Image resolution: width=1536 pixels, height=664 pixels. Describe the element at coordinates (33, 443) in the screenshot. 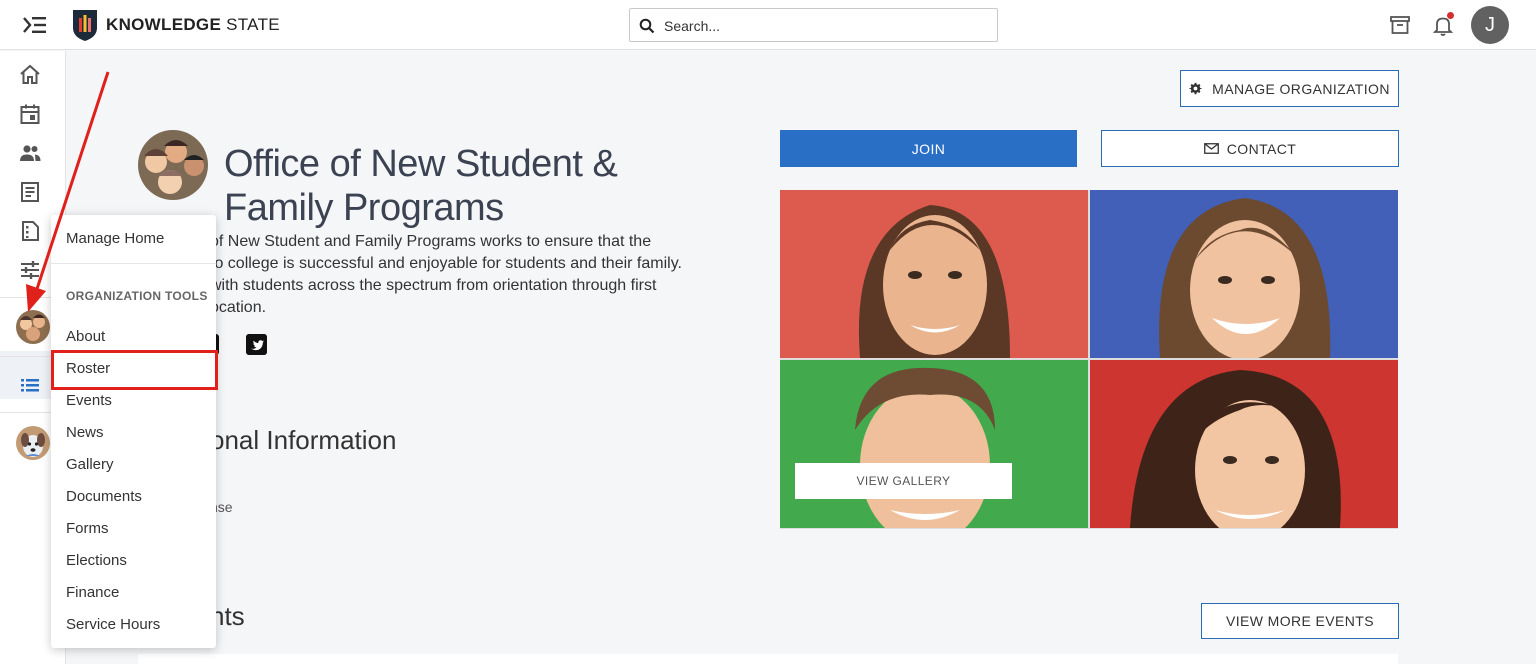

I see `dog-avatar-rail` at that location.